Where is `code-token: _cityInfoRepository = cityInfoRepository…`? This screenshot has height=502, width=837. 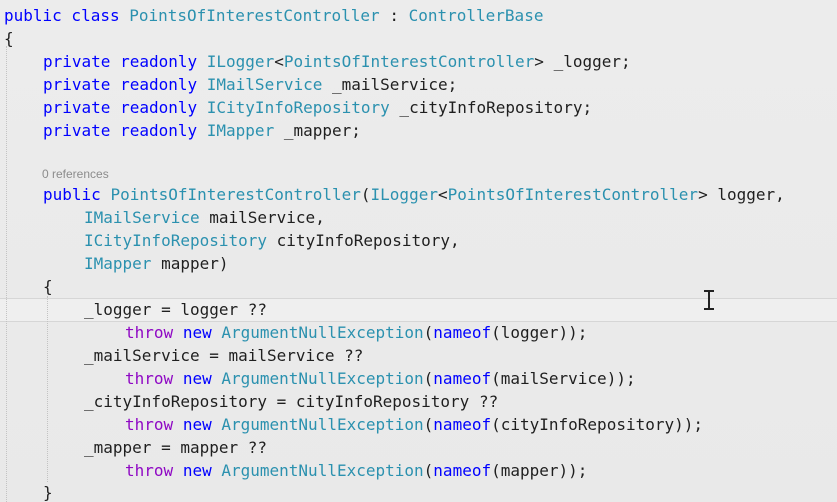
code-token: _cityInfoRepository = cityInfoRepository… is located at coordinates (291, 401).